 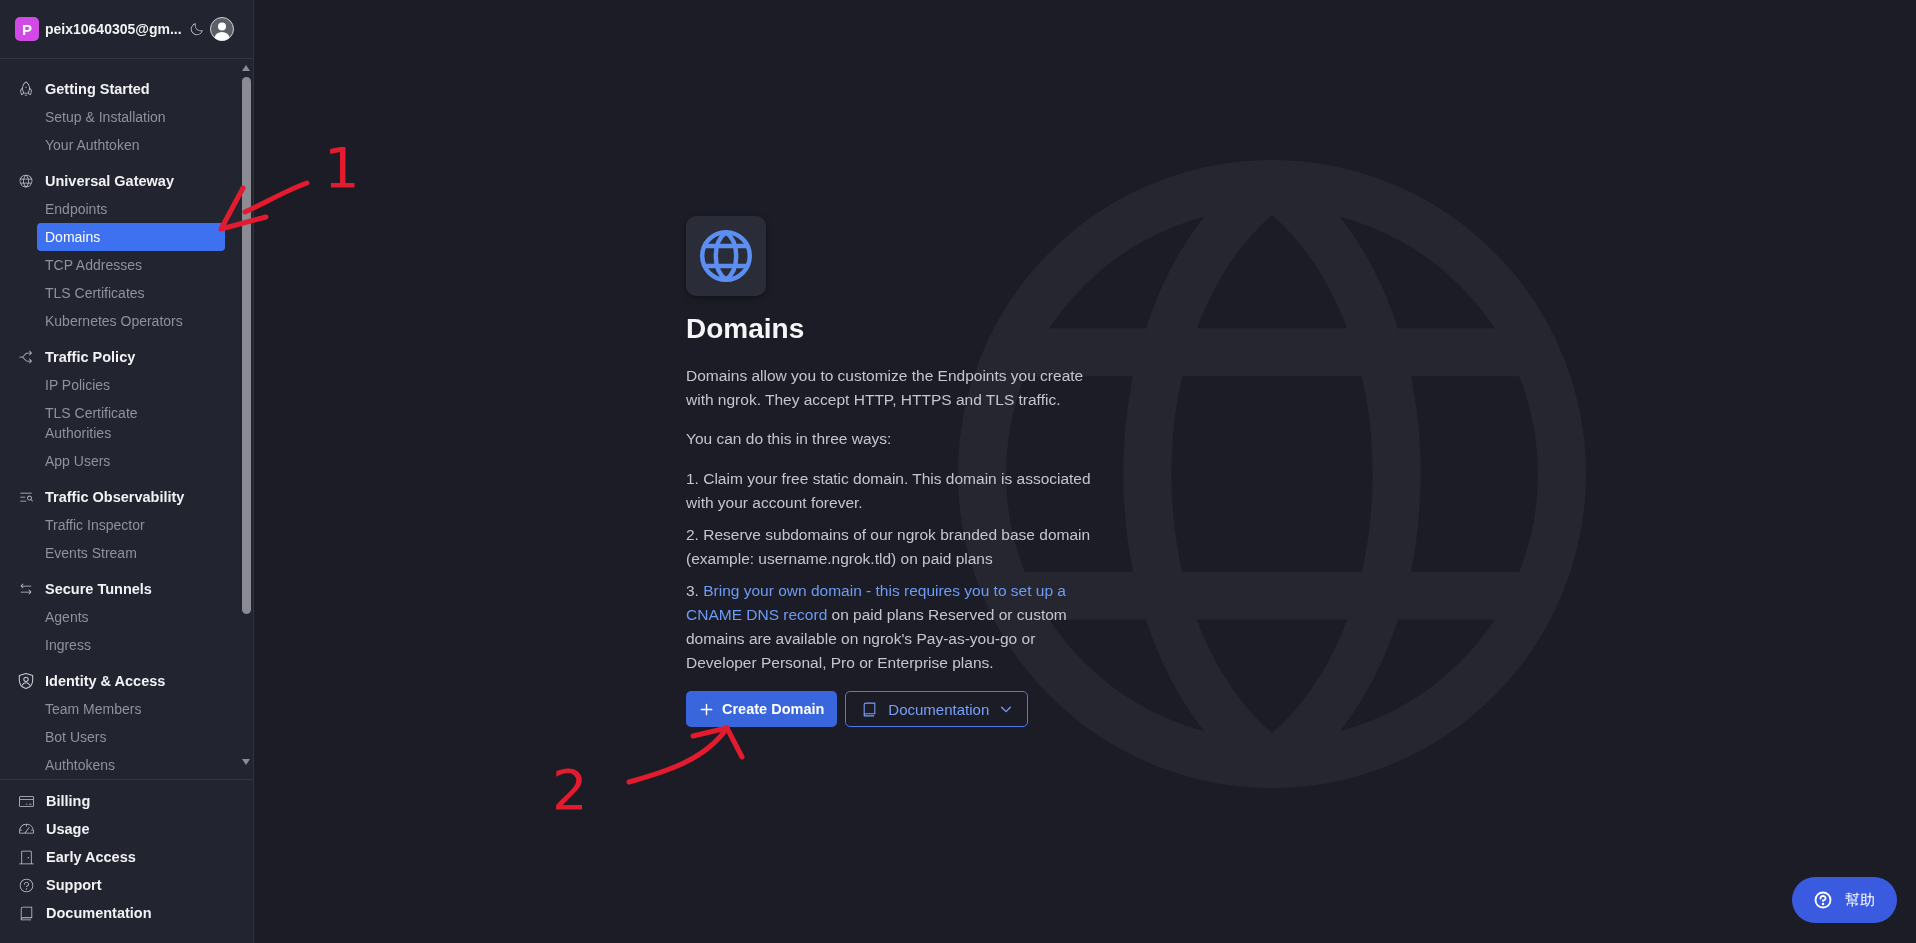 I want to click on nav-item: TCP Addresses, so click(x=131, y=265).